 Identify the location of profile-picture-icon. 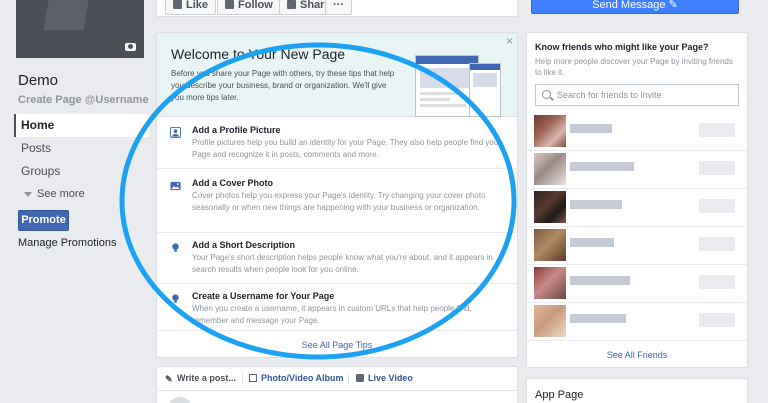
(175, 132).